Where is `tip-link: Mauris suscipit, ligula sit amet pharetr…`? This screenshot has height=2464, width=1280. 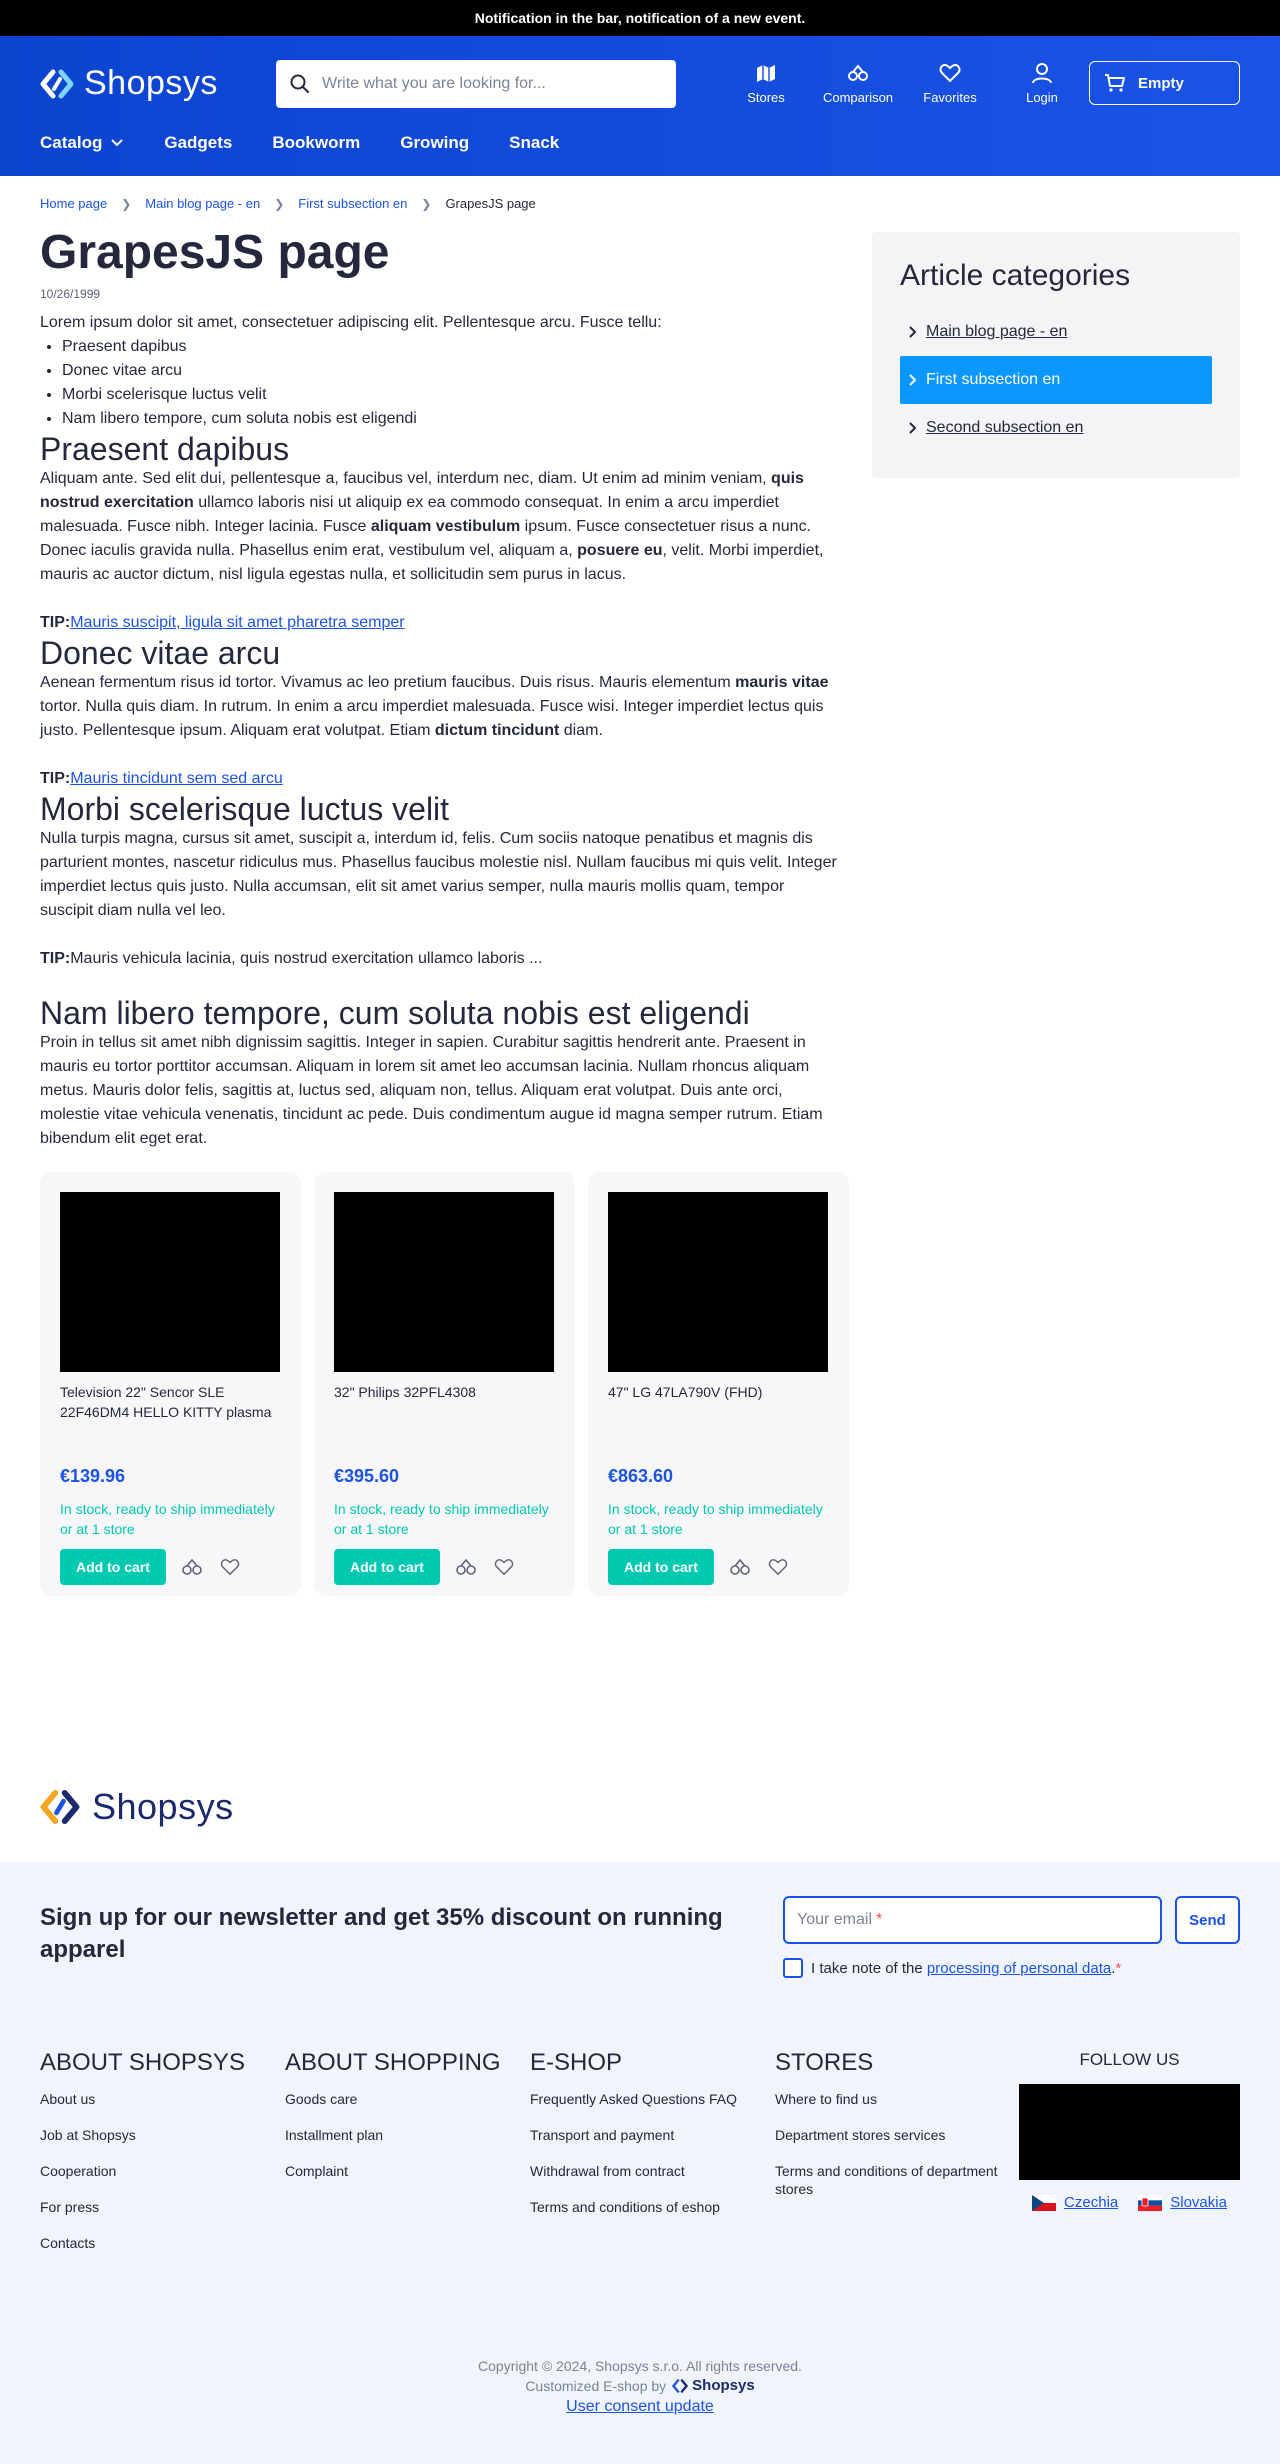 tip-link: Mauris suscipit, ligula sit amet pharetr… is located at coordinates (237, 622).